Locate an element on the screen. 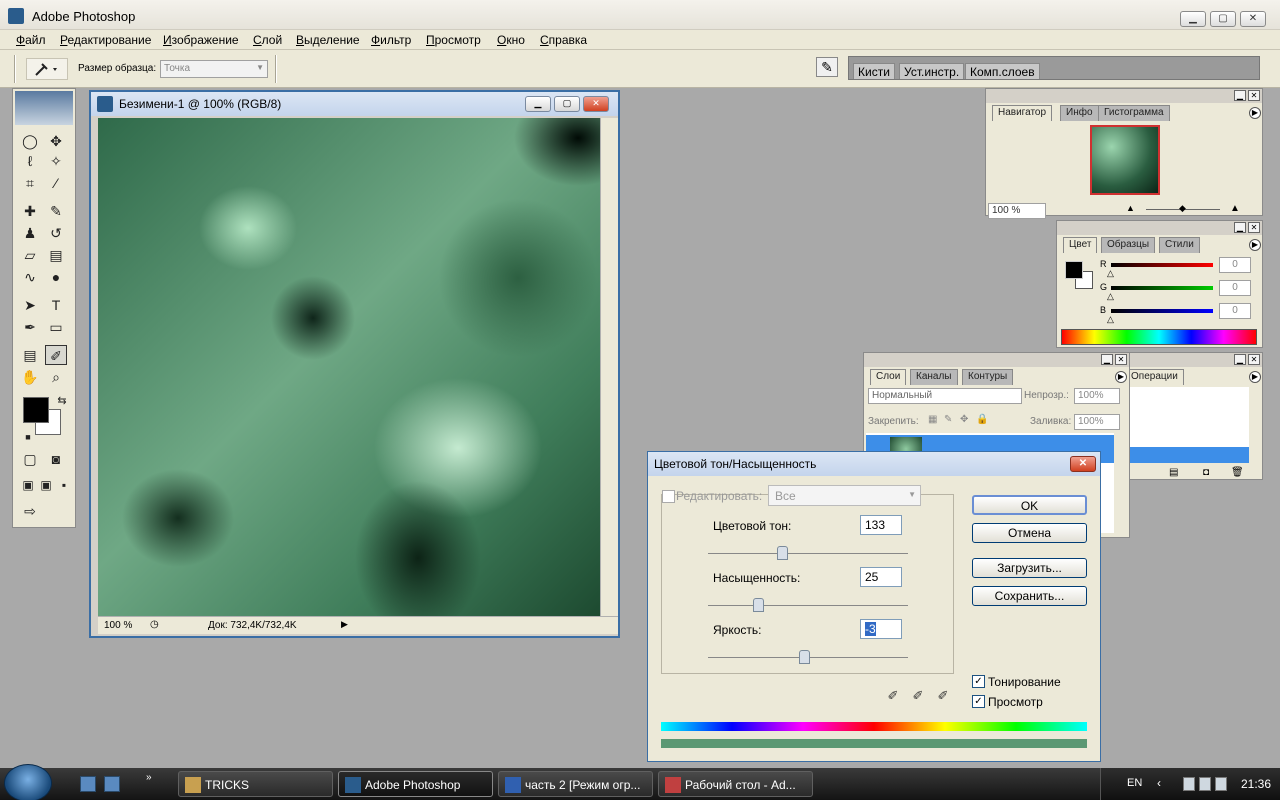 This screenshot has width=1280, height=800. eyedropper-icon: ✐ is located at coordinates (893, 697).